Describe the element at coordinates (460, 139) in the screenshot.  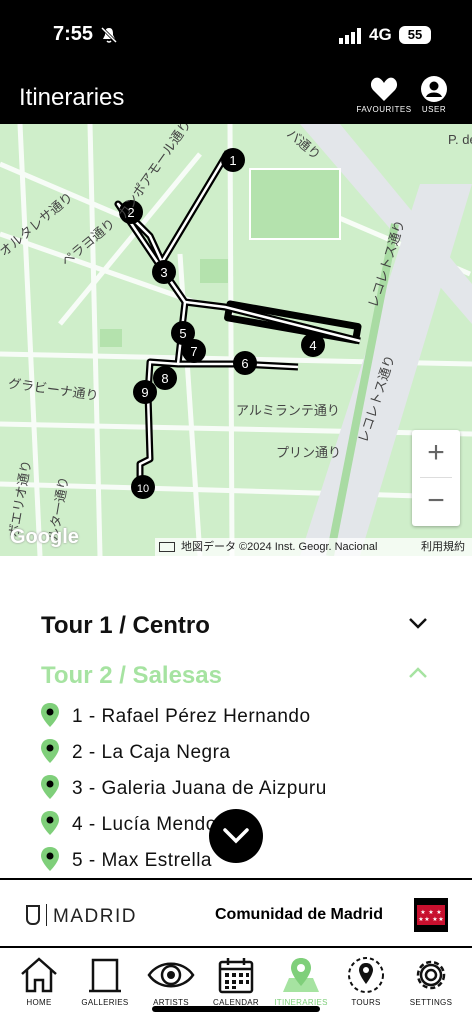
I see `street-label: P. de` at that location.